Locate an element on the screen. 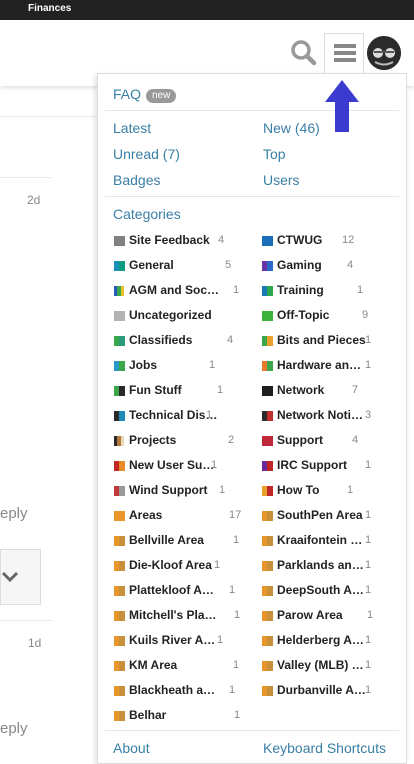 This screenshot has width=414, height=764. category-item: Plattekloof A… 1 is located at coordinates (188, 591).